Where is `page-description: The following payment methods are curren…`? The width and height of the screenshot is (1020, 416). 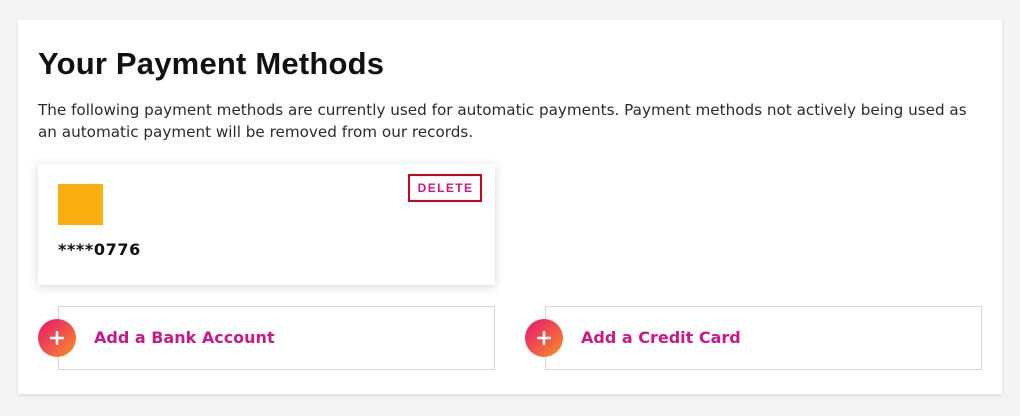 page-description: The following payment methods are curren… is located at coordinates (502, 121).